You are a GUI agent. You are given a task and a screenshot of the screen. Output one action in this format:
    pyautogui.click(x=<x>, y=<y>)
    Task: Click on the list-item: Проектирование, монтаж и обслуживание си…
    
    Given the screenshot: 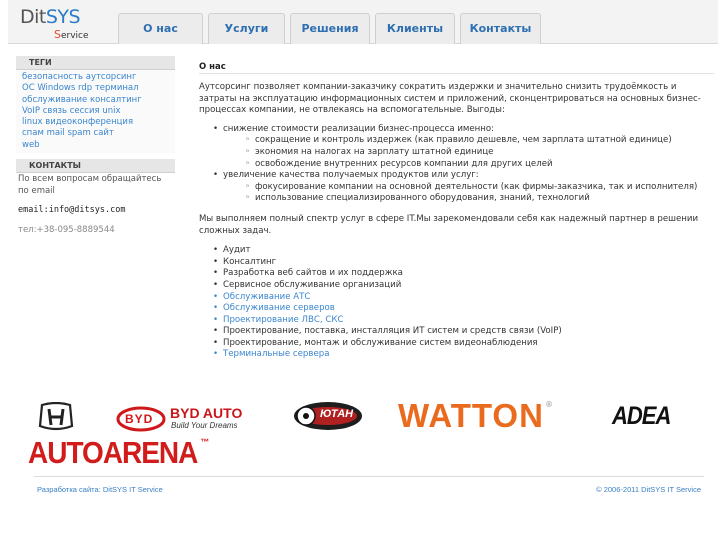 What is the action you would take?
    pyautogui.click(x=463, y=344)
    